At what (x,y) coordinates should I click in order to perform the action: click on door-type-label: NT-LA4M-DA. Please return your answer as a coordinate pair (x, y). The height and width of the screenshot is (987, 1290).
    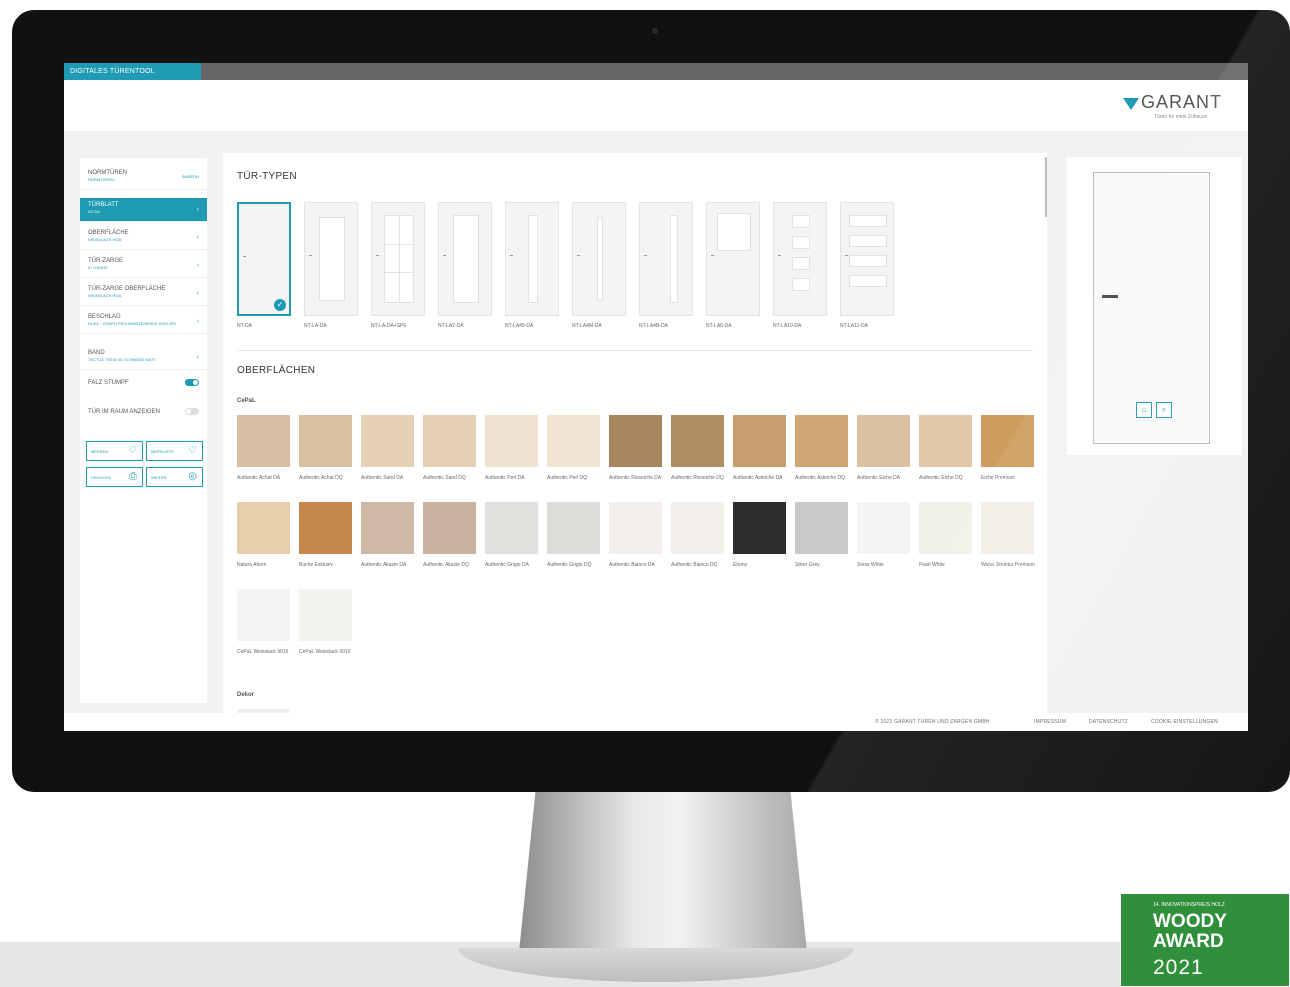
    Looking at the image, I should click on (587, 326).